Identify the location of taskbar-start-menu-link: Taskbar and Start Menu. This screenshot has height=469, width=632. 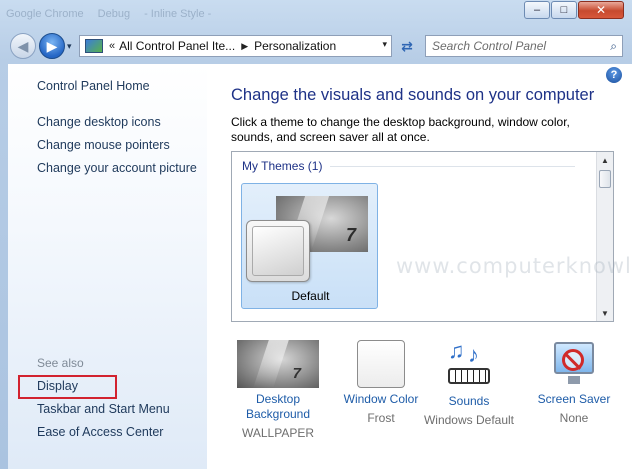
(103, 409).